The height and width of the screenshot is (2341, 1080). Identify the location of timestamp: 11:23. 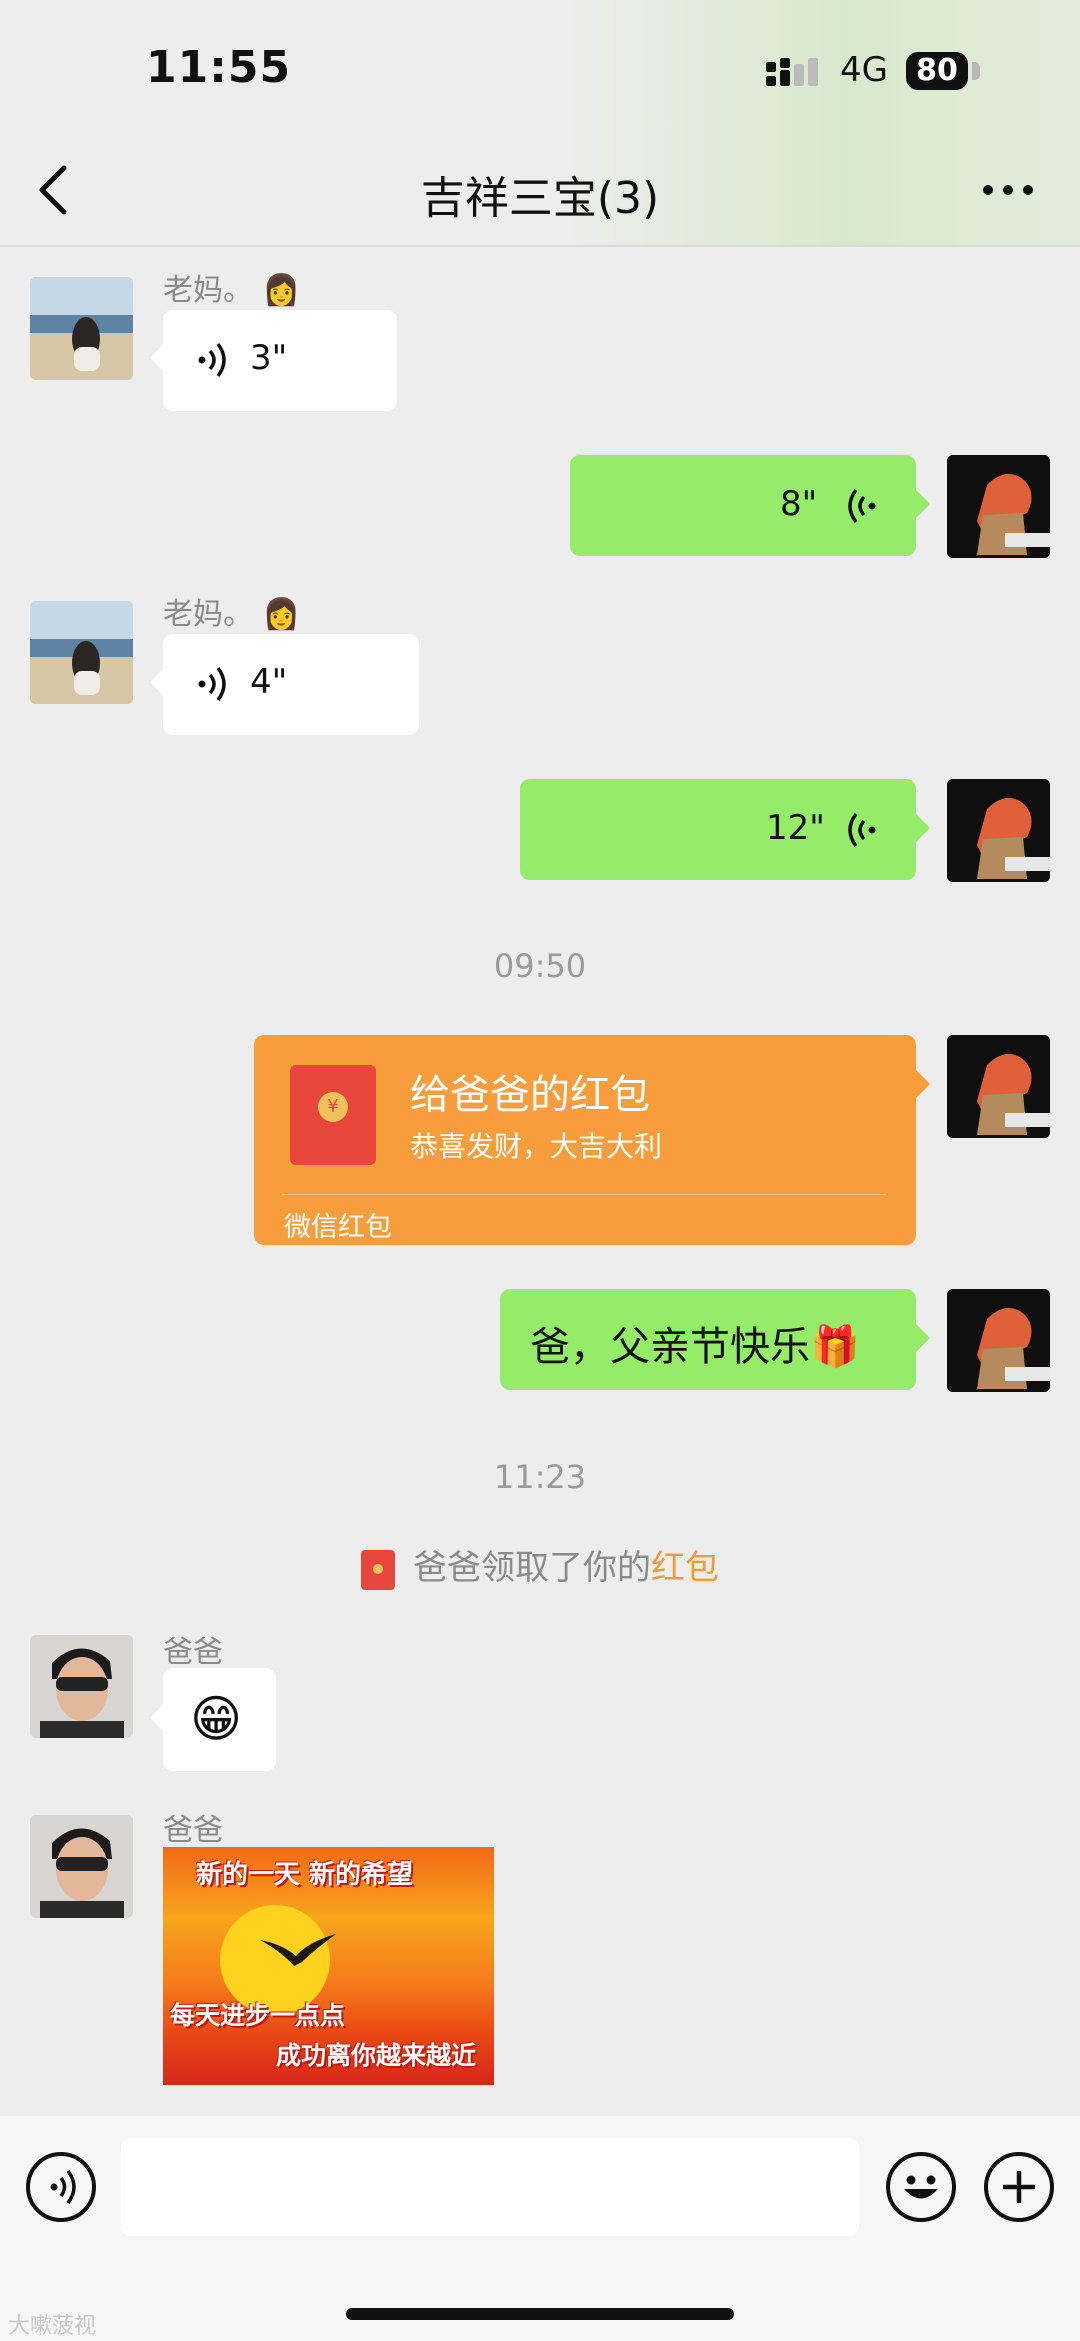
(540, 1477).